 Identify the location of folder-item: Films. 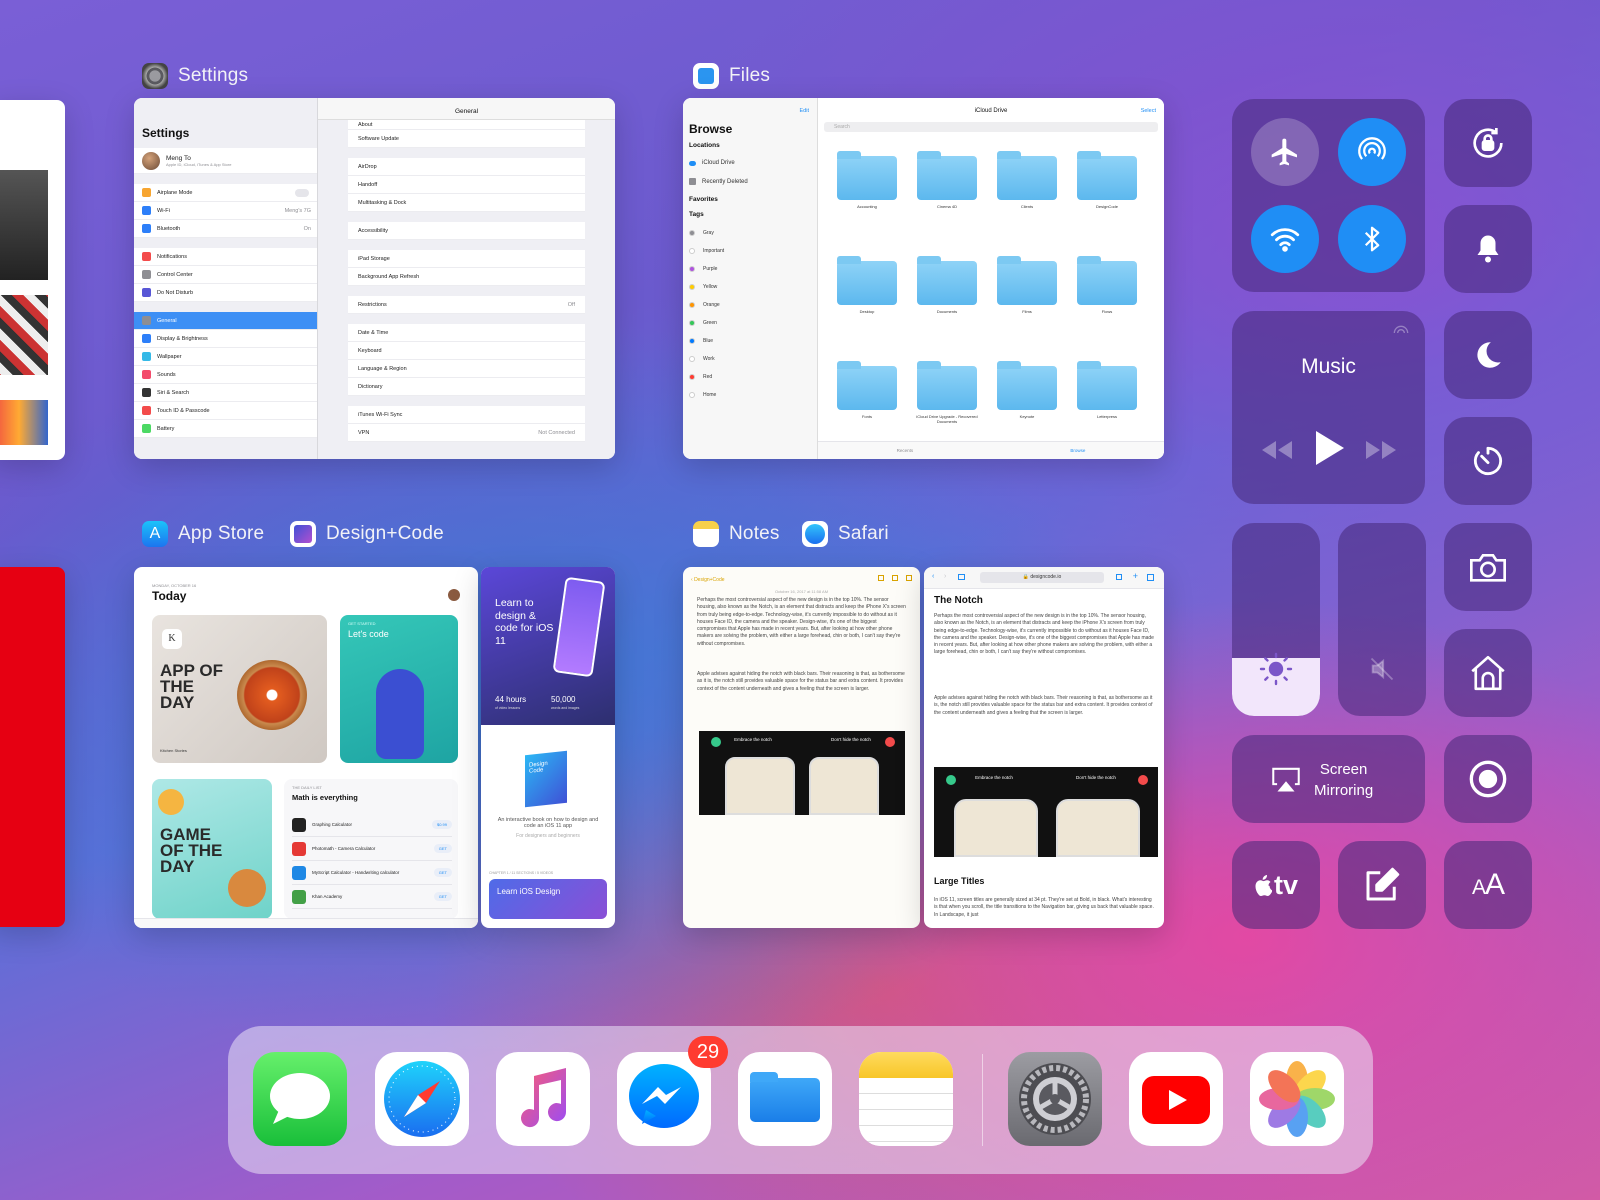
(1027, 285).